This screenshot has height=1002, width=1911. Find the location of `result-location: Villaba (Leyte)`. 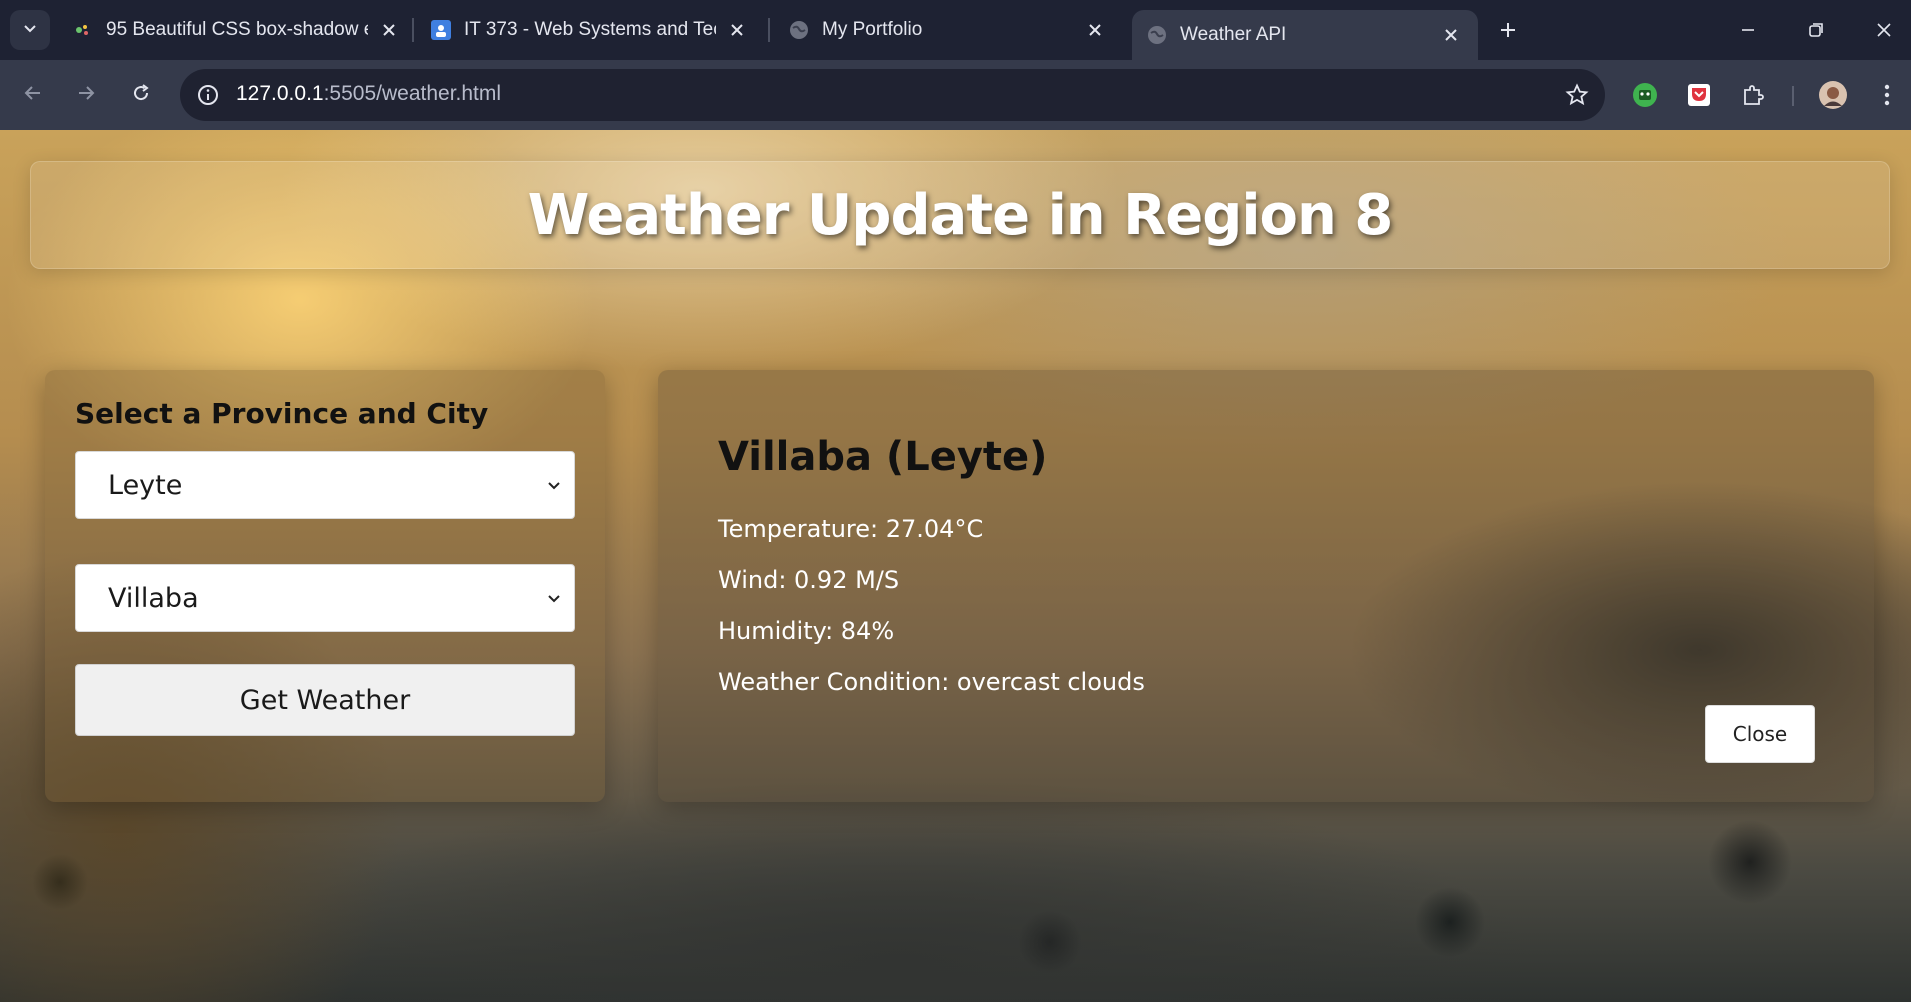

result-location: Villaba (Leyte) is located at coordinates (883, 457).